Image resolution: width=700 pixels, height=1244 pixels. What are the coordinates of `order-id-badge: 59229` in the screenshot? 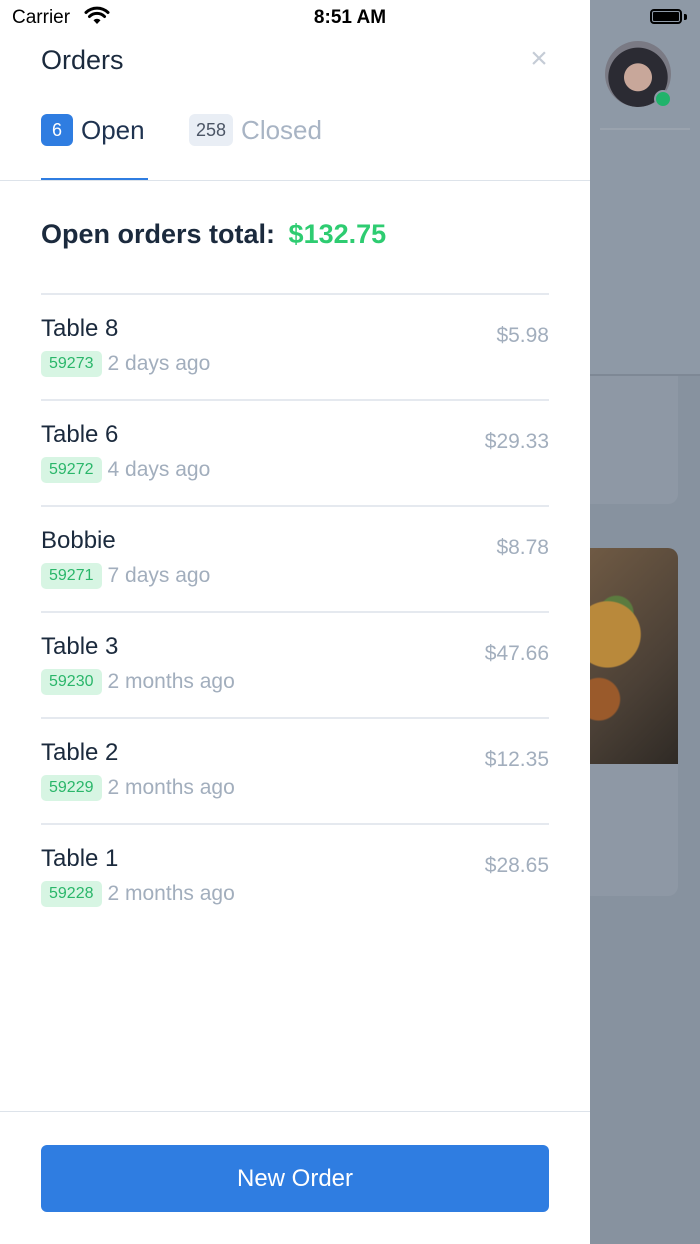 It's located at (71, 788).